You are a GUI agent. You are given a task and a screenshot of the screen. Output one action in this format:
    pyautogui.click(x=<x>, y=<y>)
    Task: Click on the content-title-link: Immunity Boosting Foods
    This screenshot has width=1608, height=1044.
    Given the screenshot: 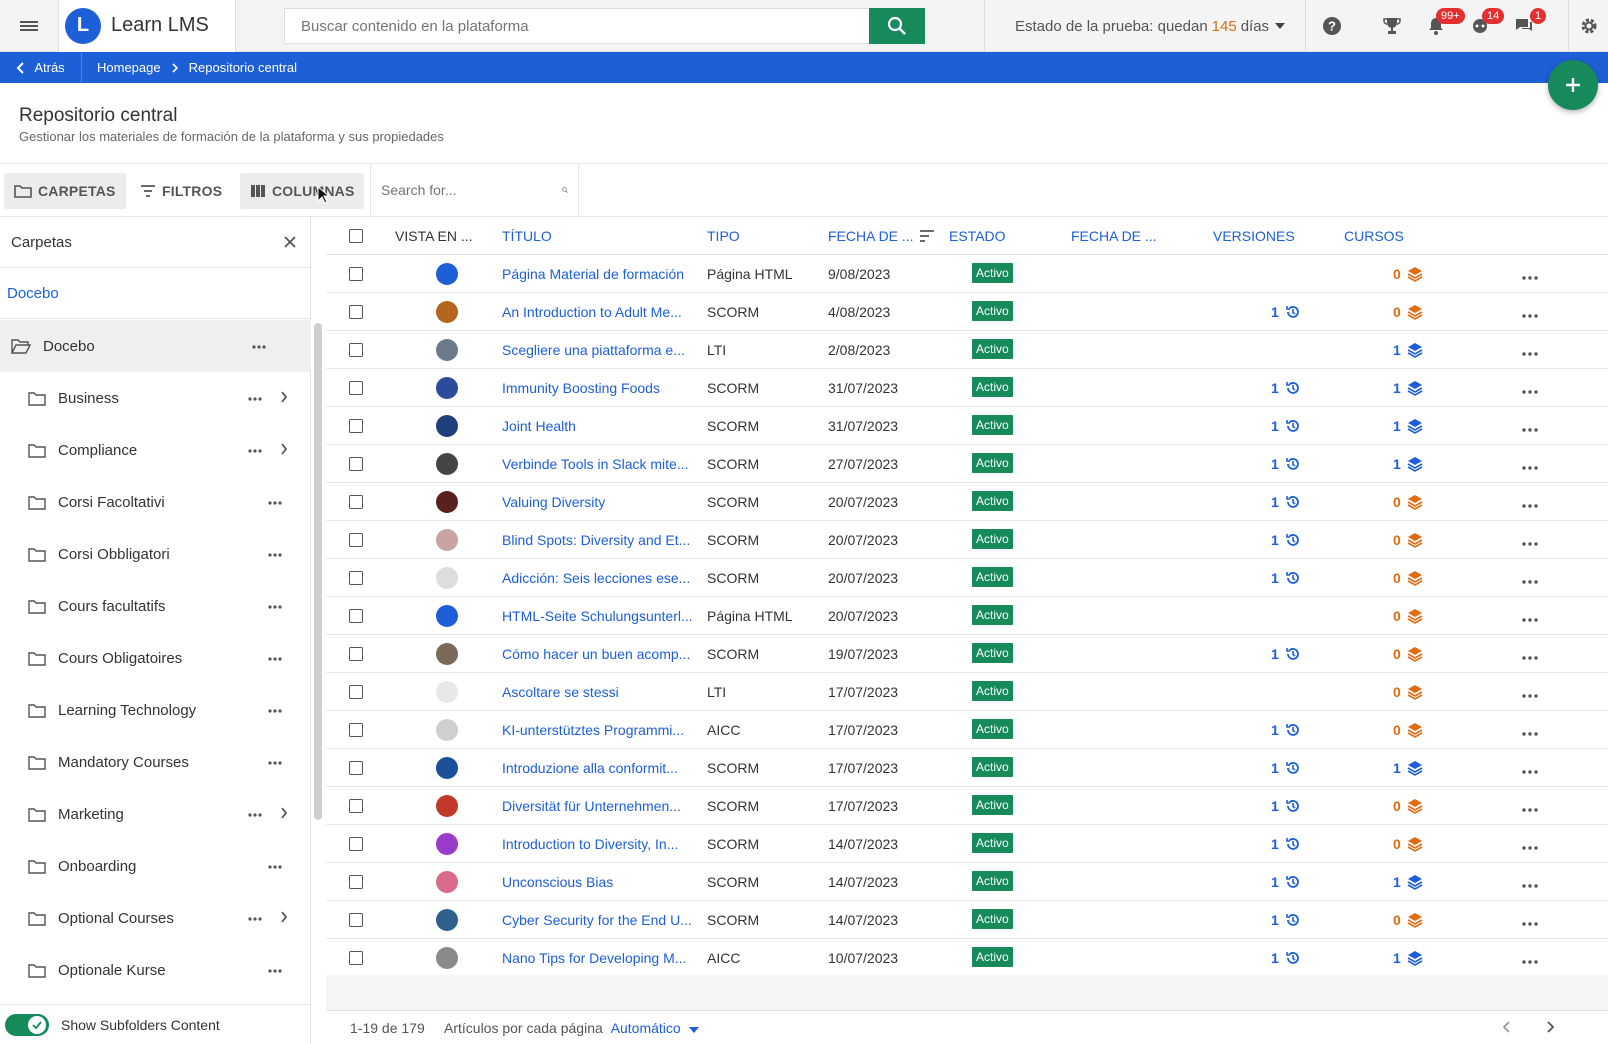 What is the action you would take?
    pyautogui.click(x=604, y=388)
    